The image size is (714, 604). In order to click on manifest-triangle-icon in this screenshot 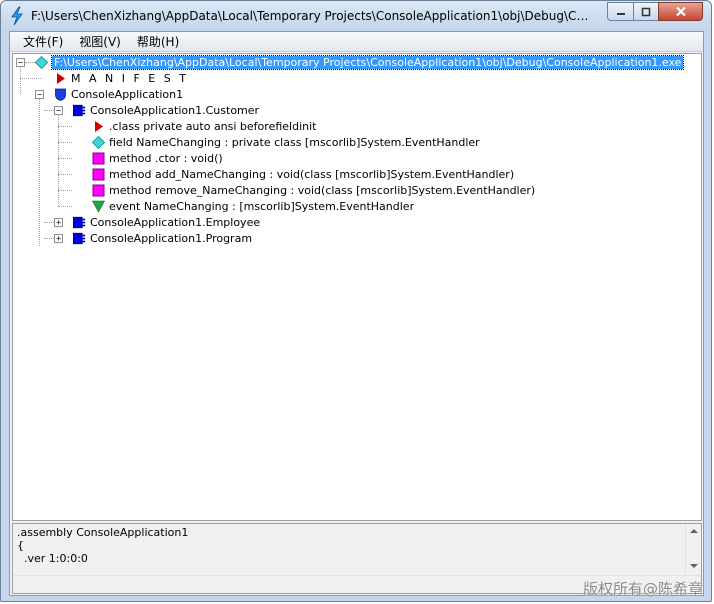, I will do `click(60, 78)`.